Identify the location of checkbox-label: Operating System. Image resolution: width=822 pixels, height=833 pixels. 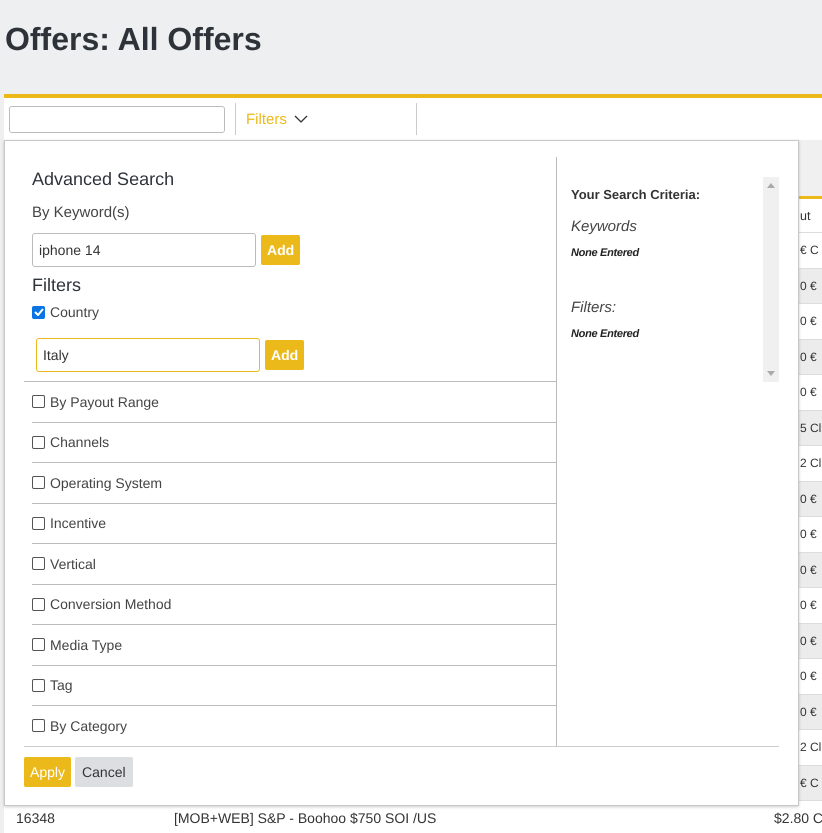
(106, 482).